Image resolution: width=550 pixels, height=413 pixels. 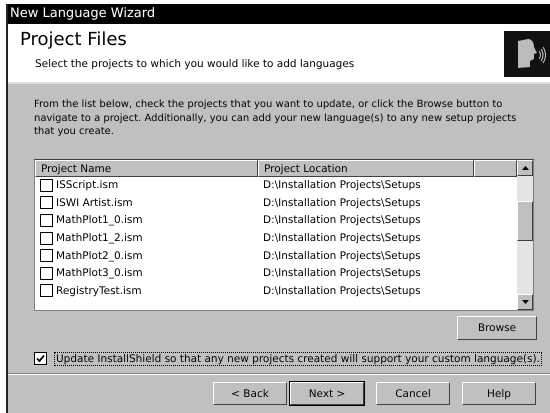 What do you see at coordinates (40, 358) in the screenshot?
I see `update-checkbox` at bounding box center [40, 358].